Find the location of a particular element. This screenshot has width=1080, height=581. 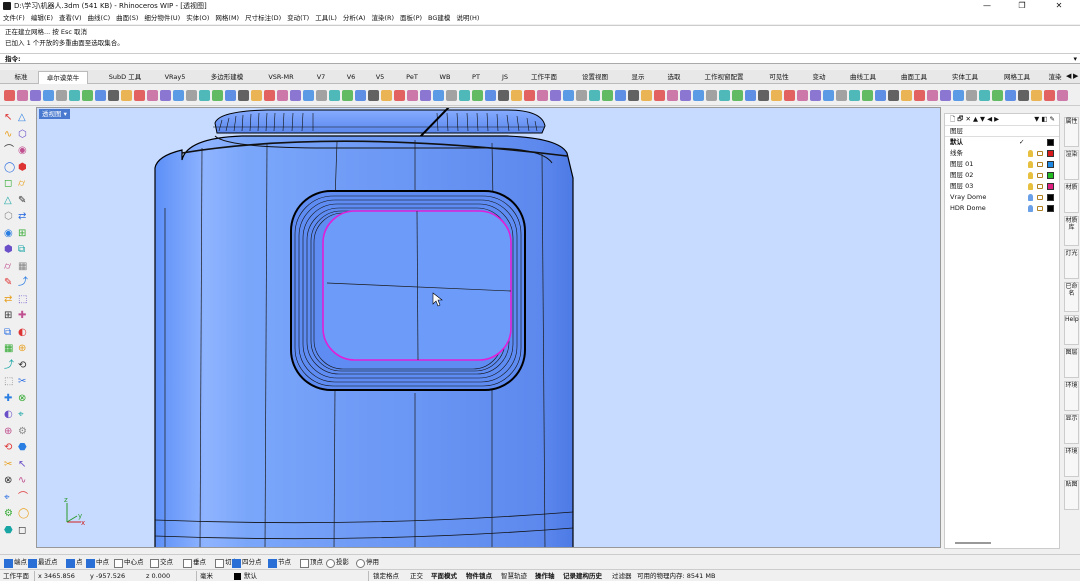

left-tool-icon: ∿ is located at coordinates (10, 135).